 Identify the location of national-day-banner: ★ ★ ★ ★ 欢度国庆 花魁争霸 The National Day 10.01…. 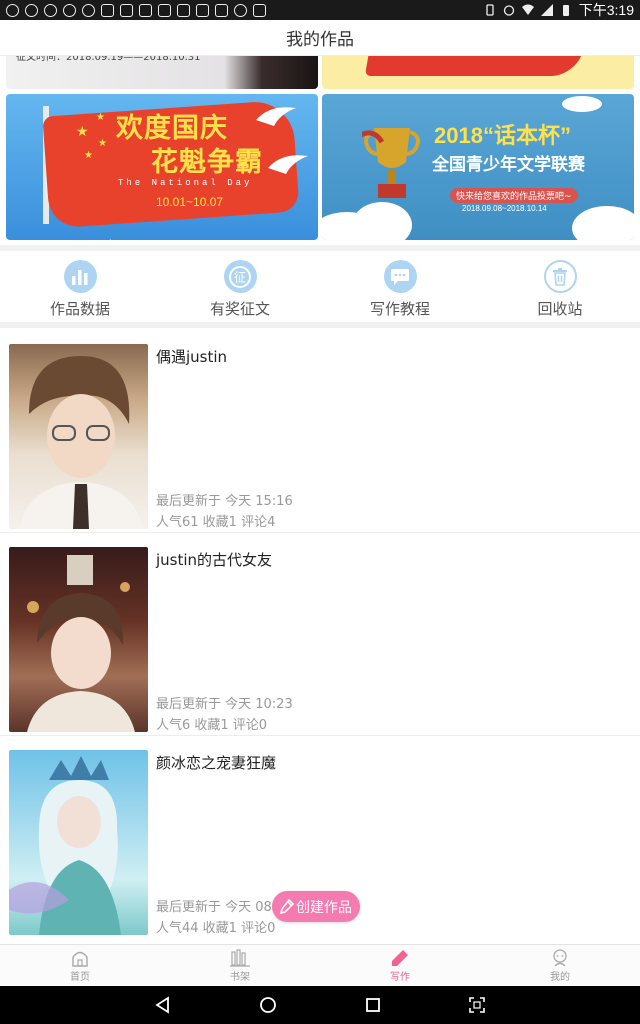
(162, 167).